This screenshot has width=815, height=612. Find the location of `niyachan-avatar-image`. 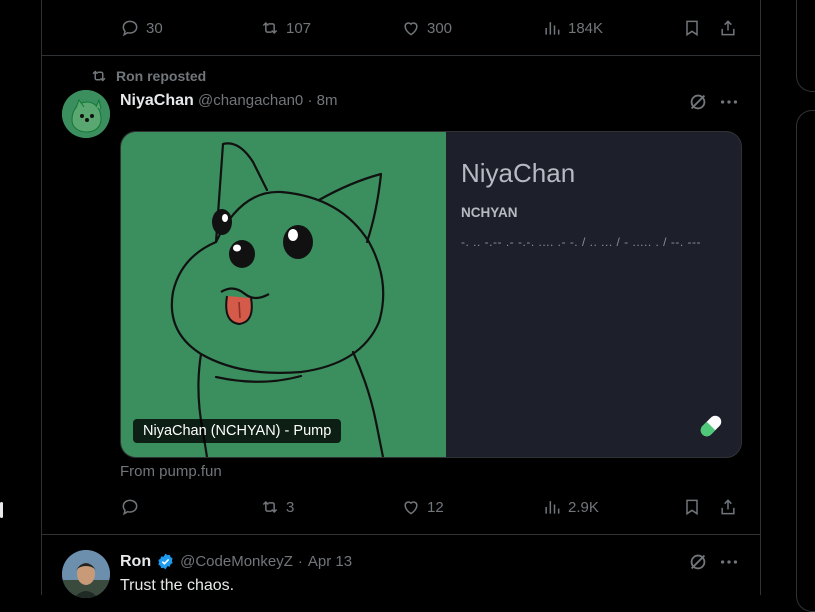

niyachan-avatar-image is located at coordinates (86, 114).